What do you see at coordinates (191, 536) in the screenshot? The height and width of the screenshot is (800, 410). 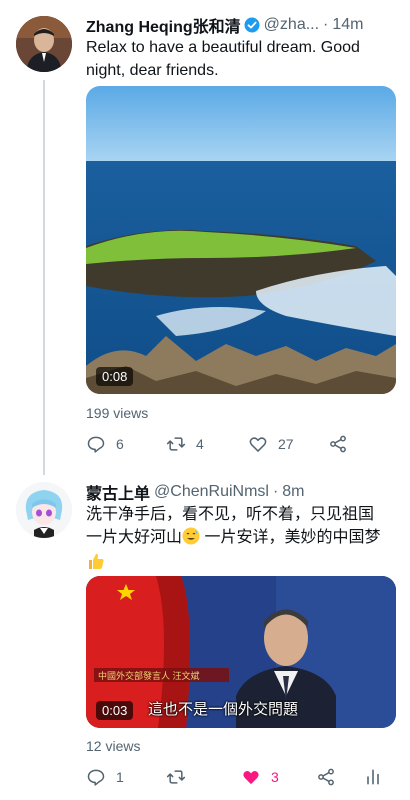 I see `sweat-smile-emoji-icon` at bounding box center [191, 536].